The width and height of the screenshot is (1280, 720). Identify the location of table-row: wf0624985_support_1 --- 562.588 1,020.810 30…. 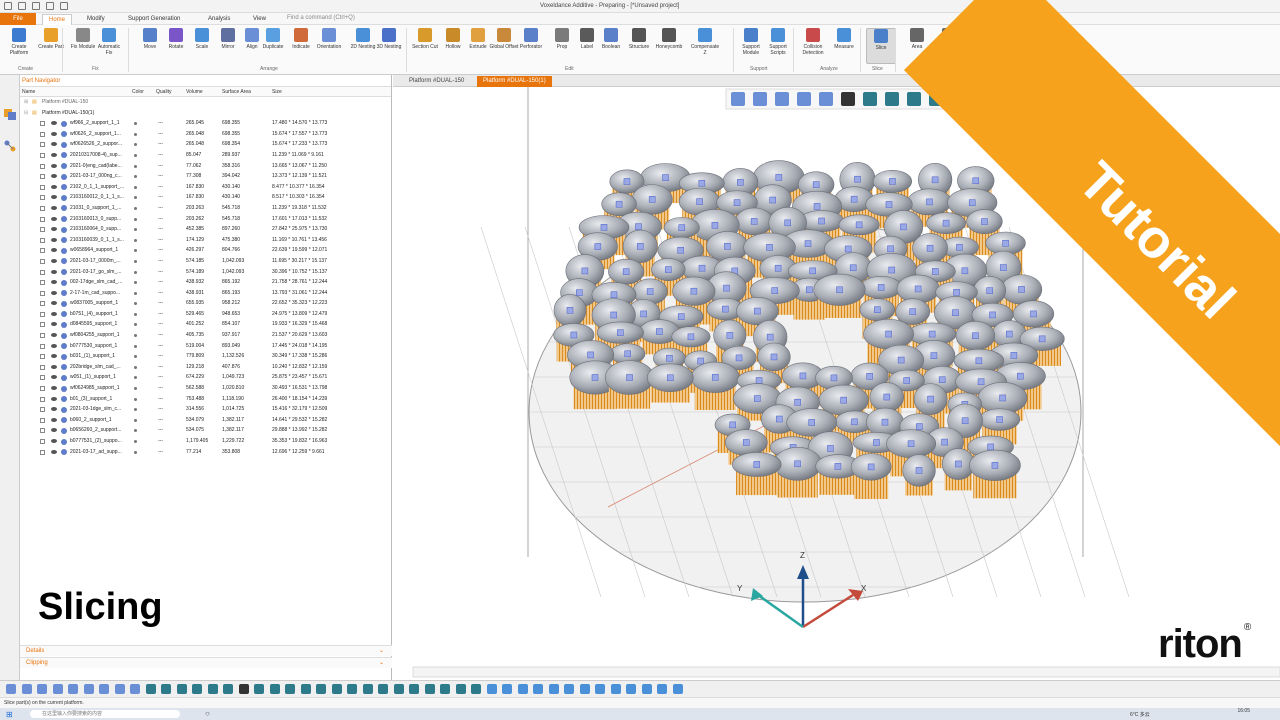
(205, 388).